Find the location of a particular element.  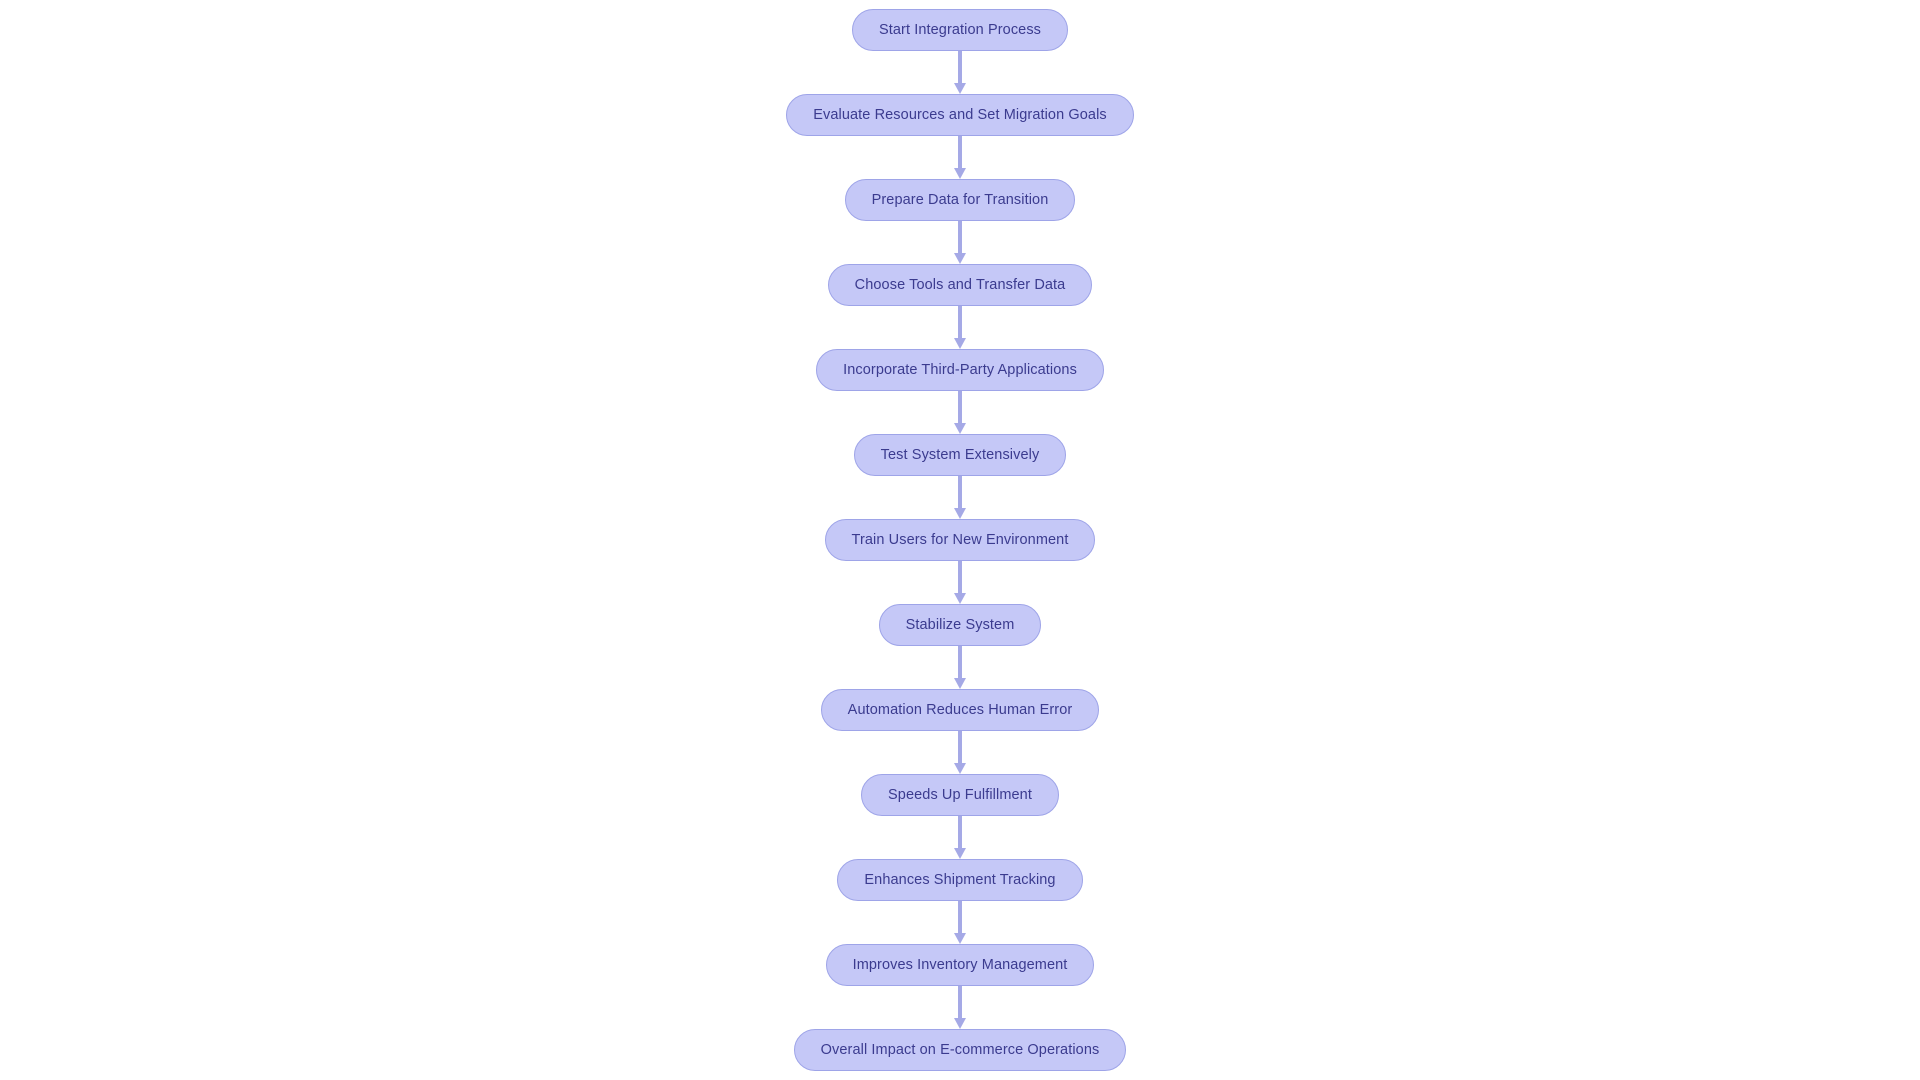

flow-node: Train Users for New Environment is located at coordinates (960, 540).